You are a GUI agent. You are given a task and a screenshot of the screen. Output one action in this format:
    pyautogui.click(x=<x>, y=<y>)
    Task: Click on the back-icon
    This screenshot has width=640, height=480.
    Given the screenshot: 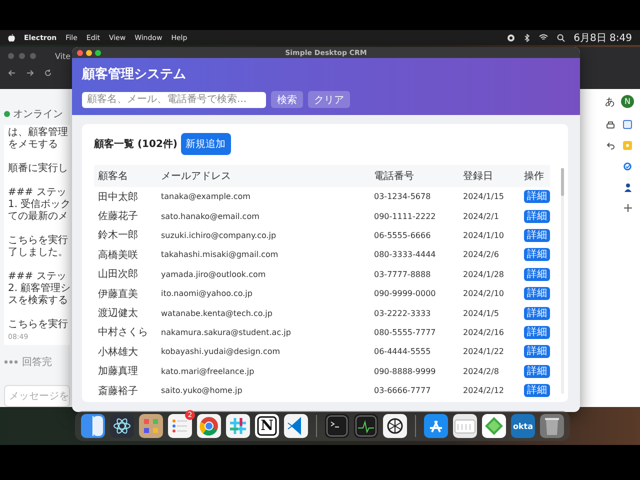 What is the action you would take?
    pyautogui.click(x=12, y=73)
    